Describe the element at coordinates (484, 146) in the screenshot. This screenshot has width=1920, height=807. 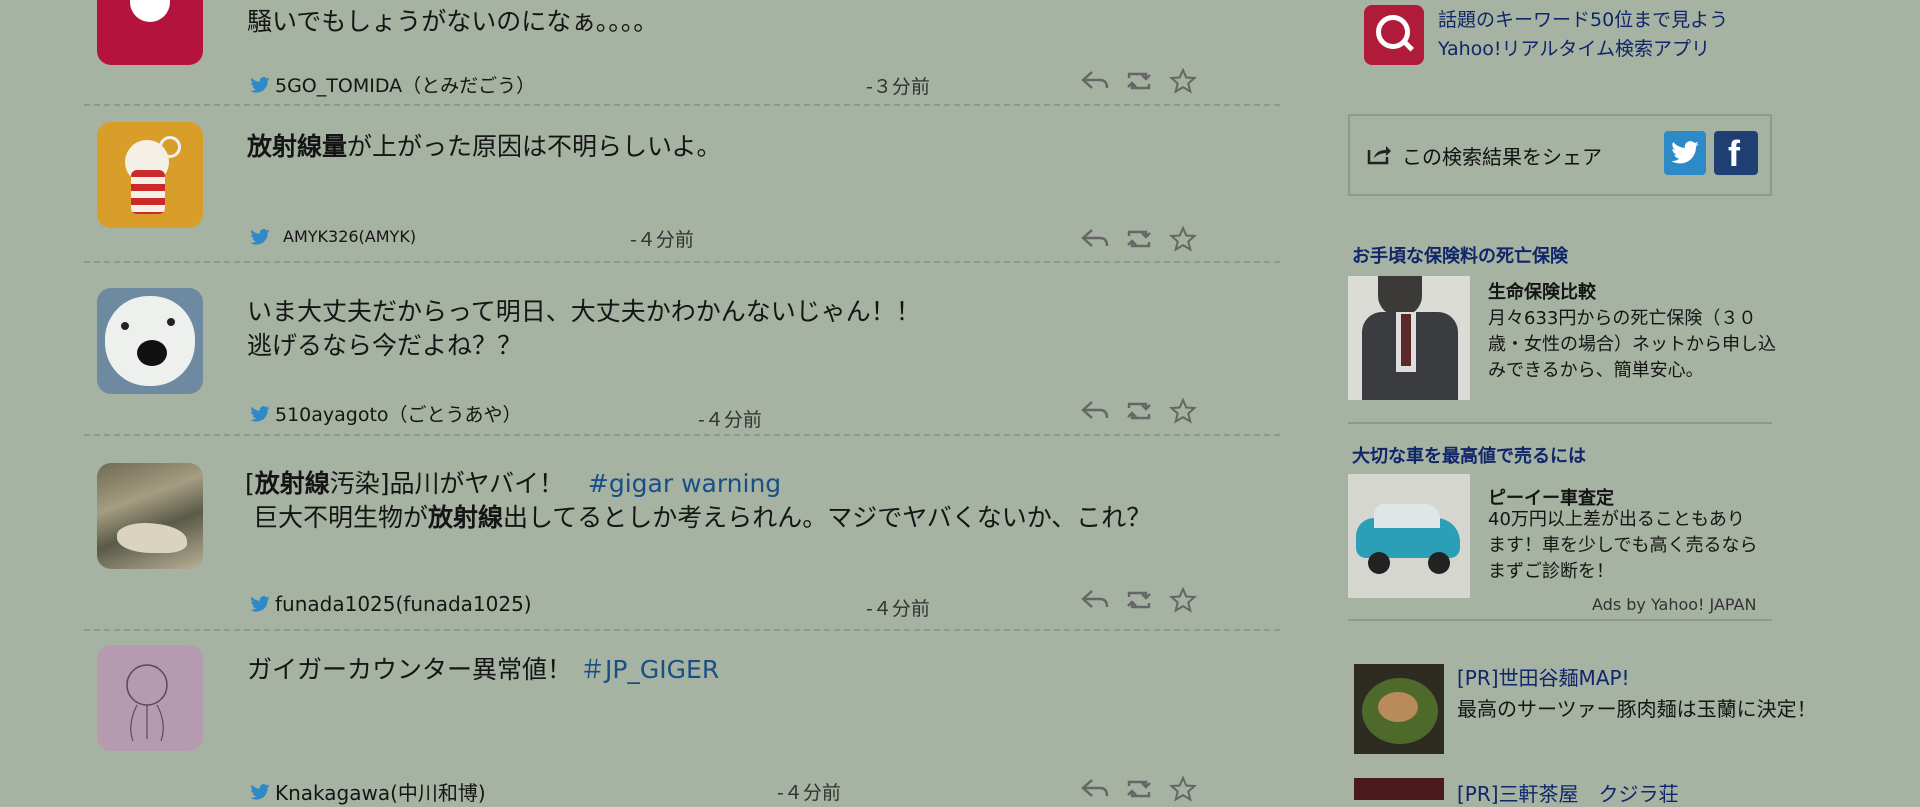
I see `tweet-text: 放射線量が上がった原因は不明らしいよ。` at that location.